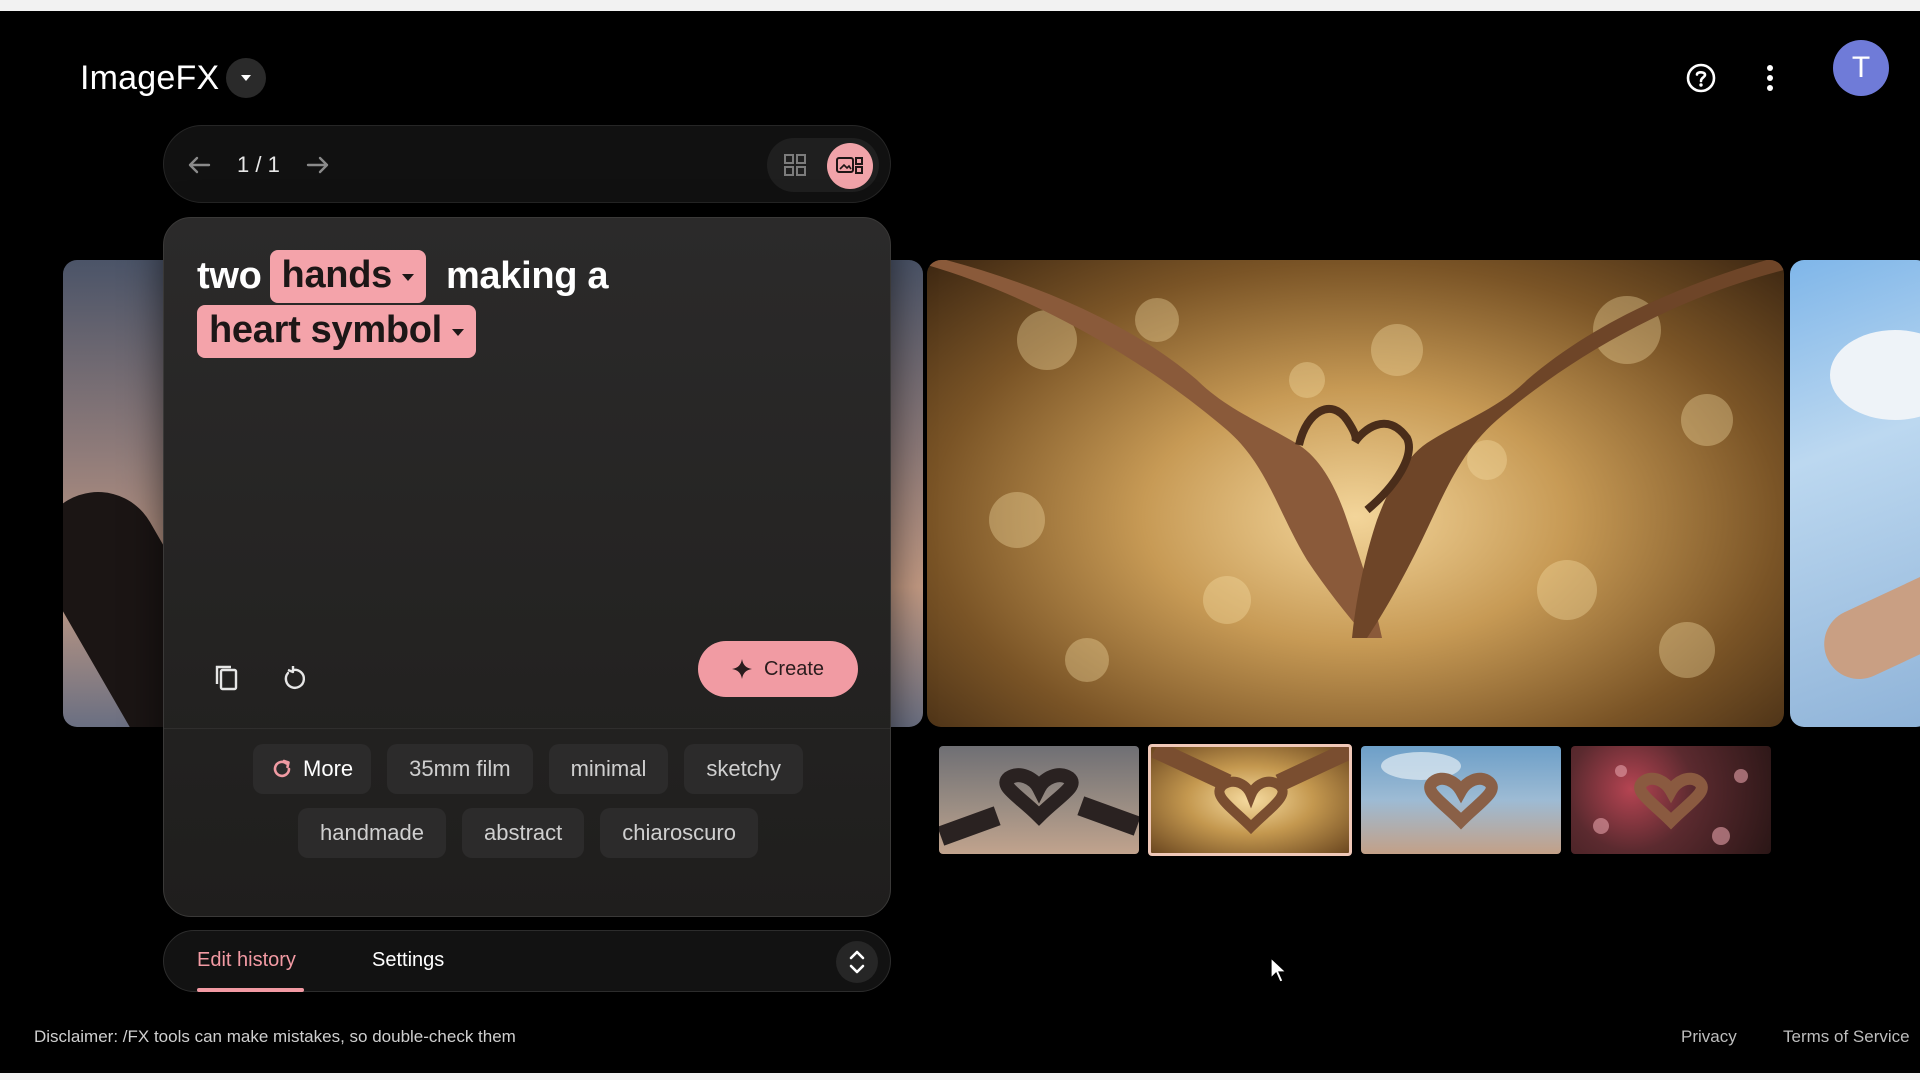  What do you see at coordinates (229, 276) in the screenshot?
I see `prompt-text-two: two` at bounding box center [229, 276].